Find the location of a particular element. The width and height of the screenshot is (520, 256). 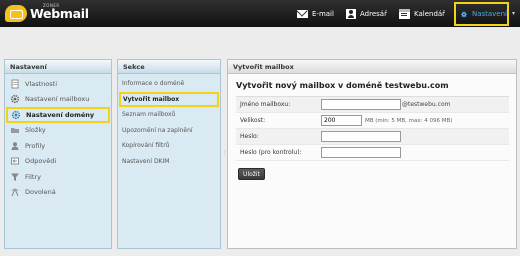

form-row-name: Jméno mailboxu: @testwebu.com is located at coordinates (372, 105).